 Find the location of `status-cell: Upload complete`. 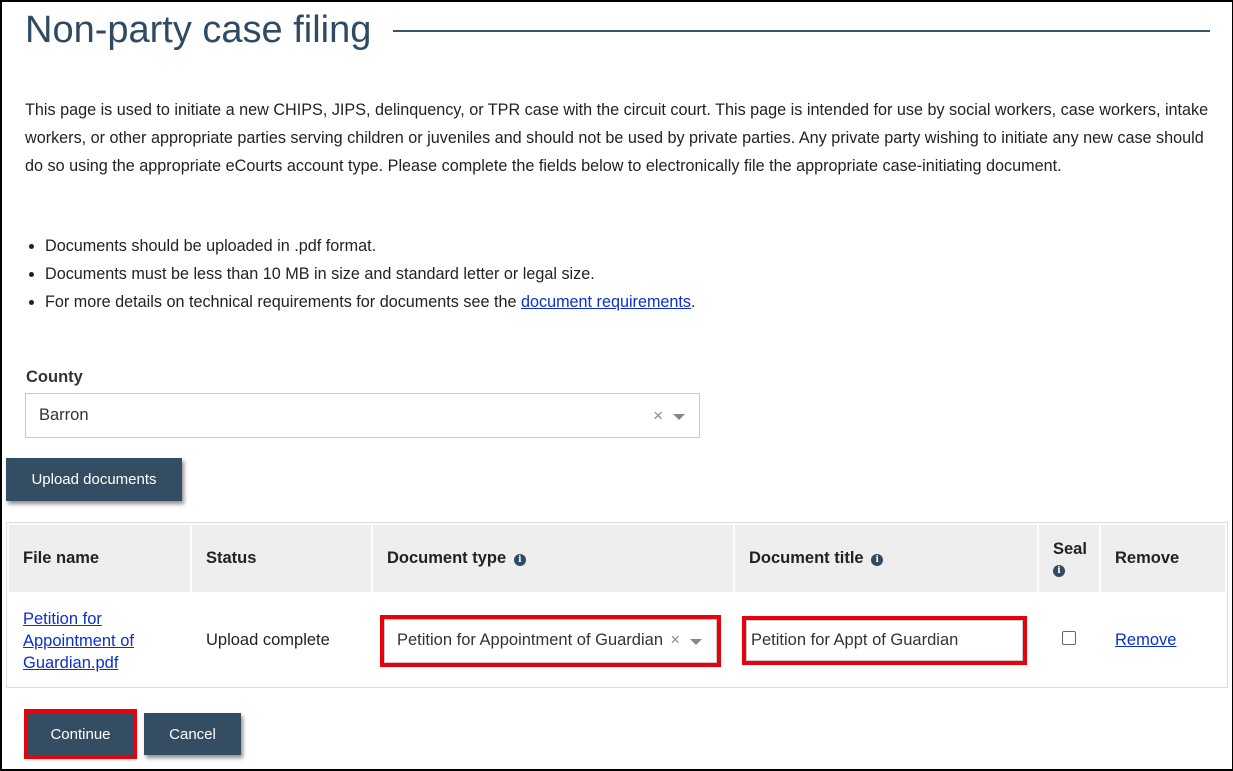

status-cell: Upload complete is located at coordinates (268, 640).